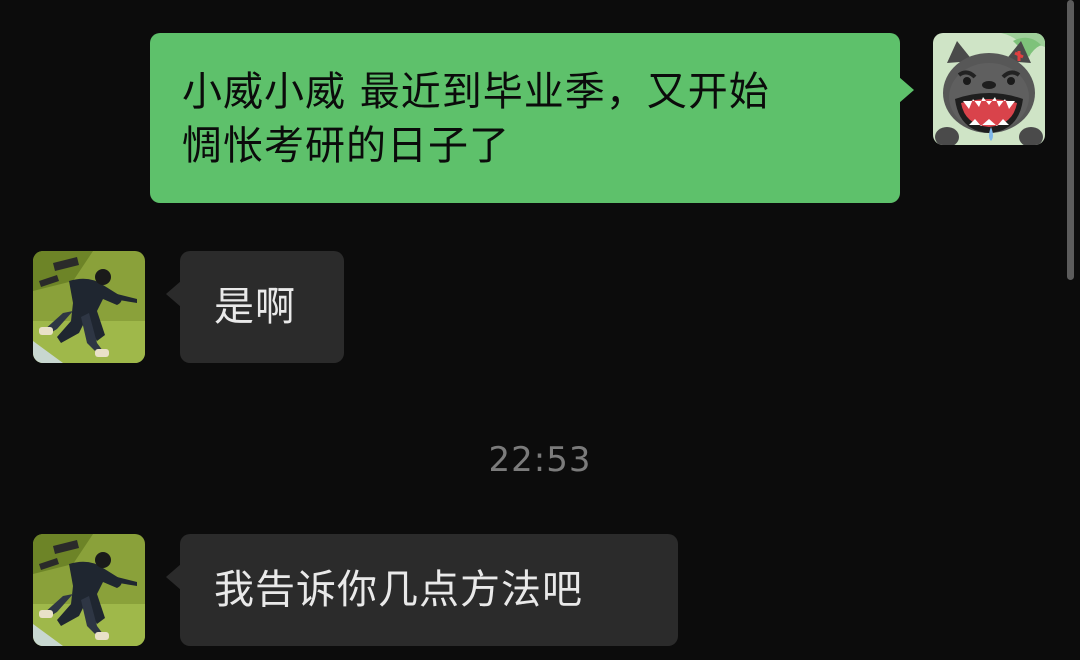 The width and height of the screenshot is (1080, 660). I want to click on incoming-message-bubble: 我告诉你几点方法吧, so click(422, 590).